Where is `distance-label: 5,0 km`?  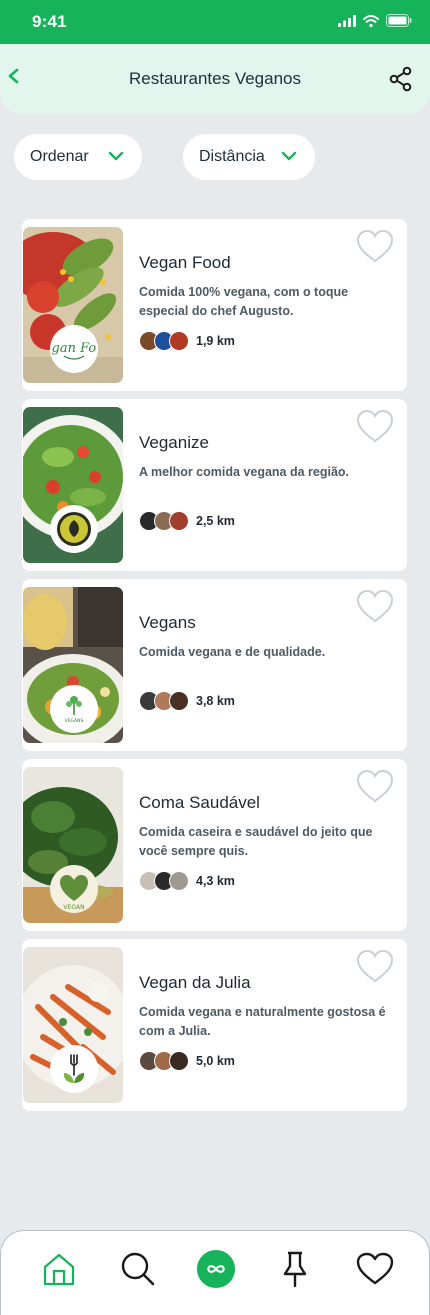 distance-label: 5,0 km is located at coordinates (215, 1061).